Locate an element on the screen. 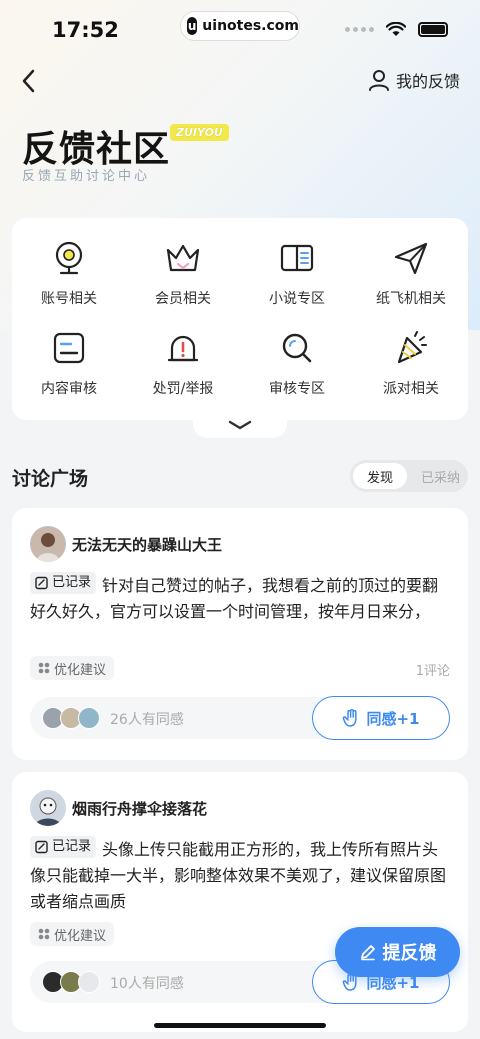 The height and width of the screenshot is (1039, 480). status-icons is located at coordinates (396, 29).